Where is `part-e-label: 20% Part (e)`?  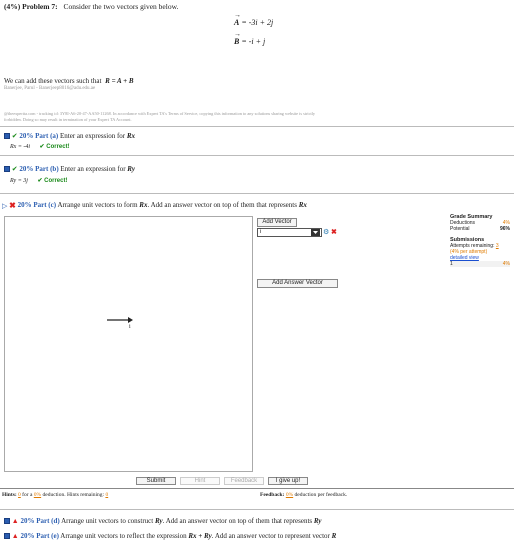
part-e-label: 20% Part (e) is located at coordinates (39, 536).